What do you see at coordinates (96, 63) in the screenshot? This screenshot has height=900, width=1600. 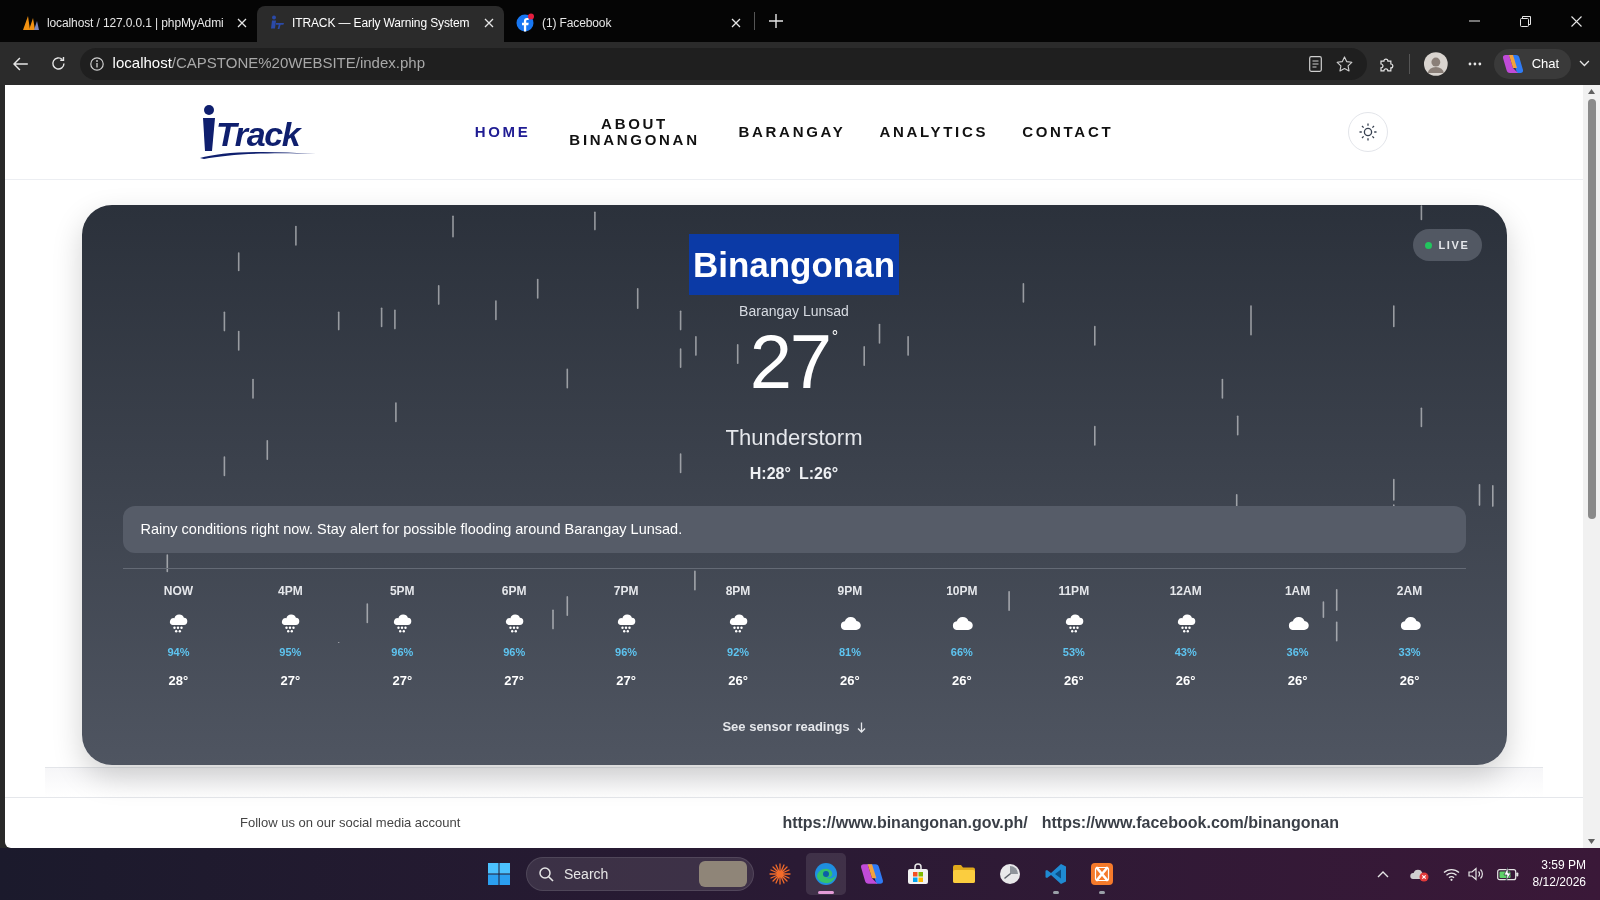 I see `info-icon` at bounding box center [96, 63].